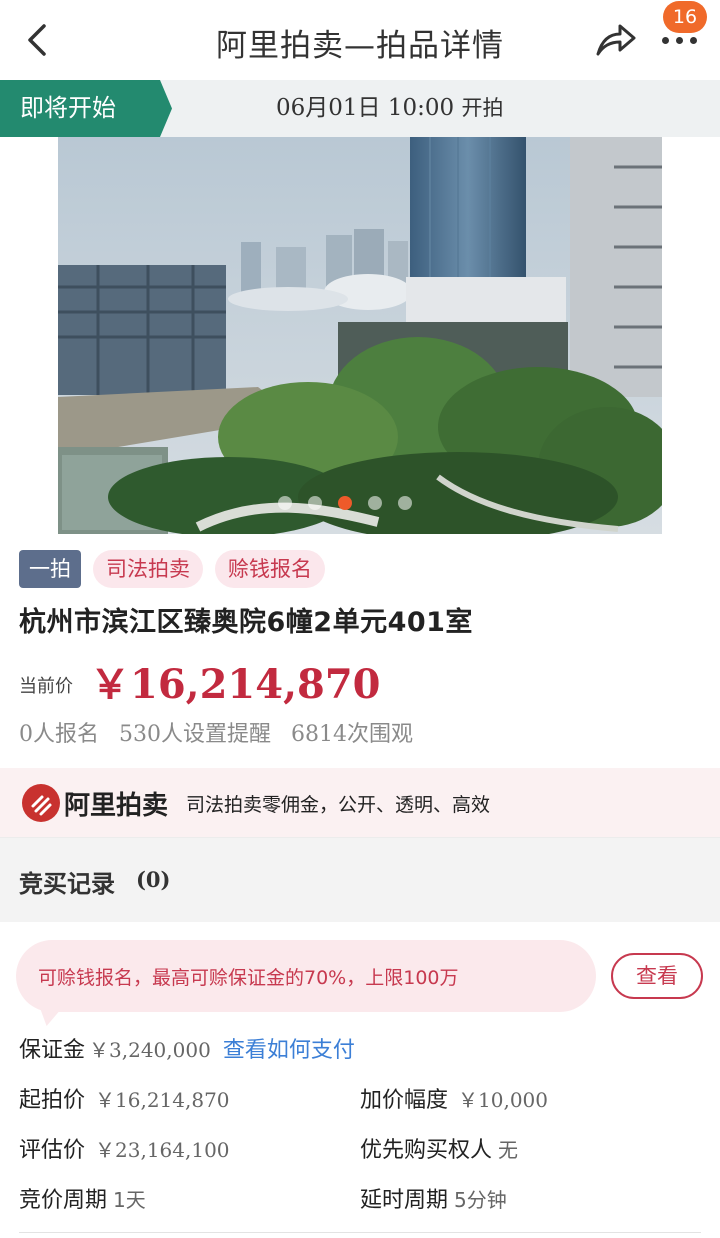  I want to click on bid-period-label: 竞价周期, so click(63, 1200).